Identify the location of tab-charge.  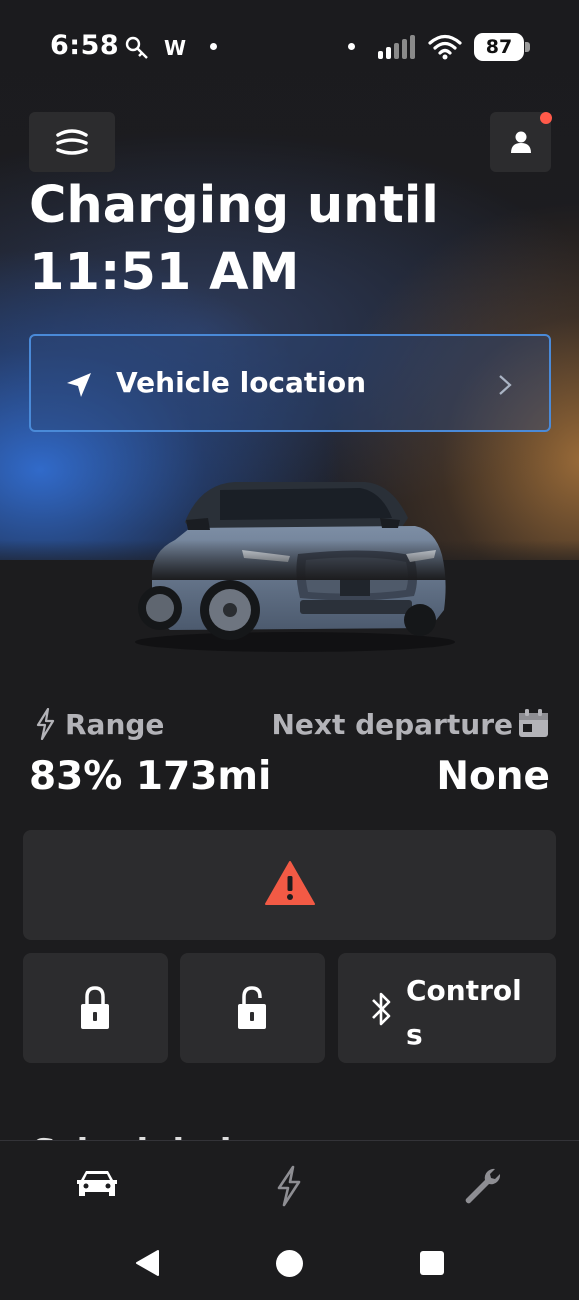
(289, 1186).